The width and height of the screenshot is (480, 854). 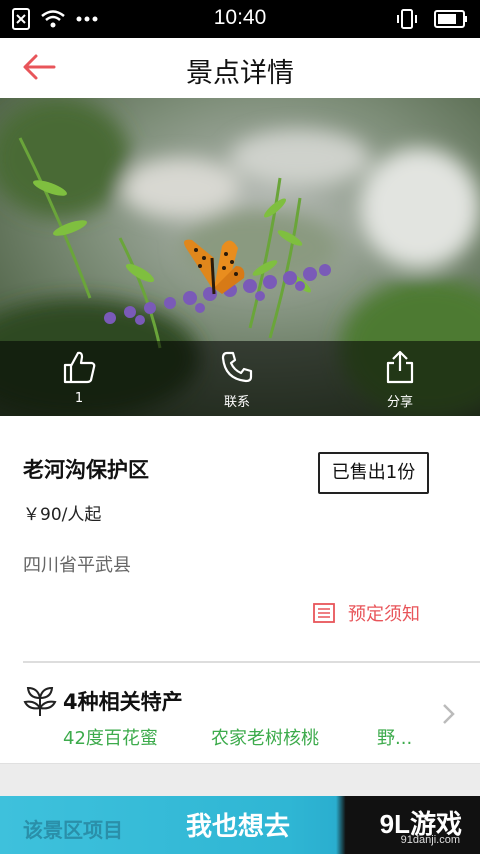 I want to click on products-title: 4种相关特产, so click(x=123, y=702).